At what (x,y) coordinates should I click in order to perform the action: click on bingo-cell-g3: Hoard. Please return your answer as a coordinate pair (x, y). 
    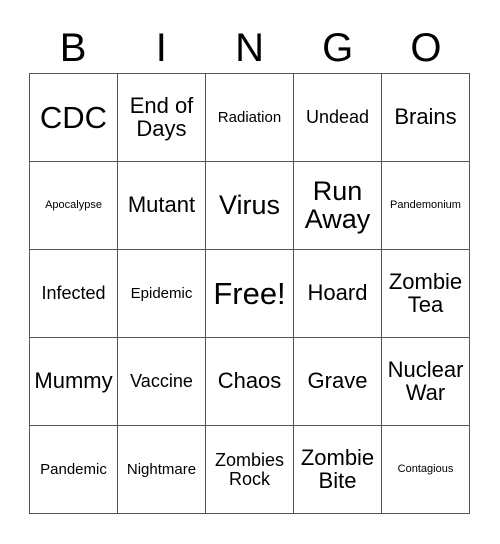
    Looking at the image, I should click on (338, 294).